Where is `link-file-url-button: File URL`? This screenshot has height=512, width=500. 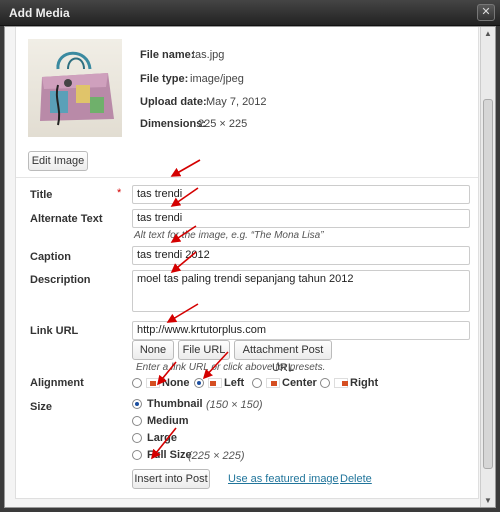 link-file-url-button: File URL is located at coordinates (204, 350).